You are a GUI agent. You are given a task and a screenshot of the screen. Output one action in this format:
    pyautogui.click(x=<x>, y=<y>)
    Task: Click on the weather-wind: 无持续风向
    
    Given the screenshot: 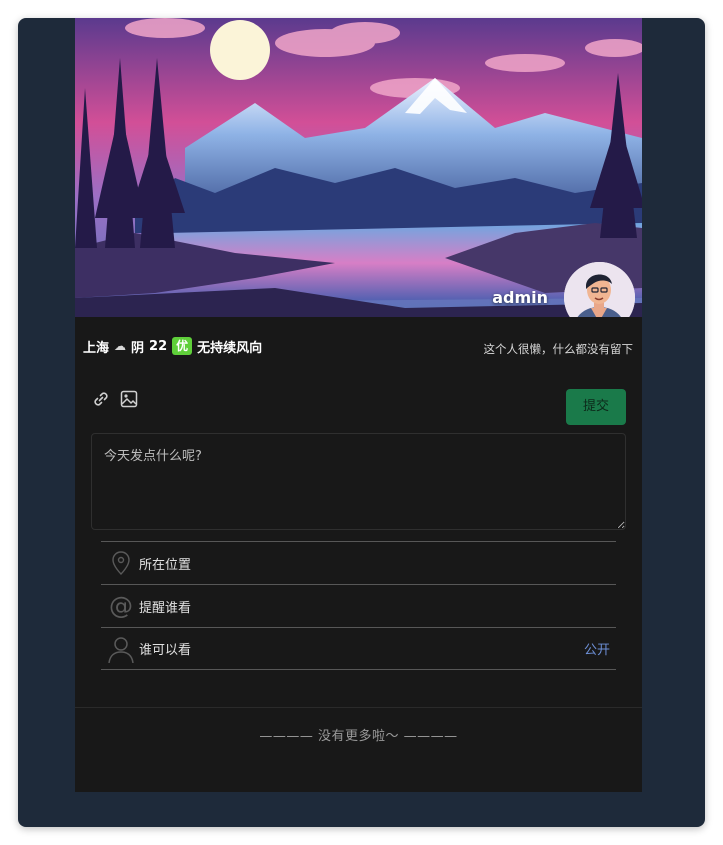 What is the action you would take?
    pyautogui.click(x=230, y=348)
    